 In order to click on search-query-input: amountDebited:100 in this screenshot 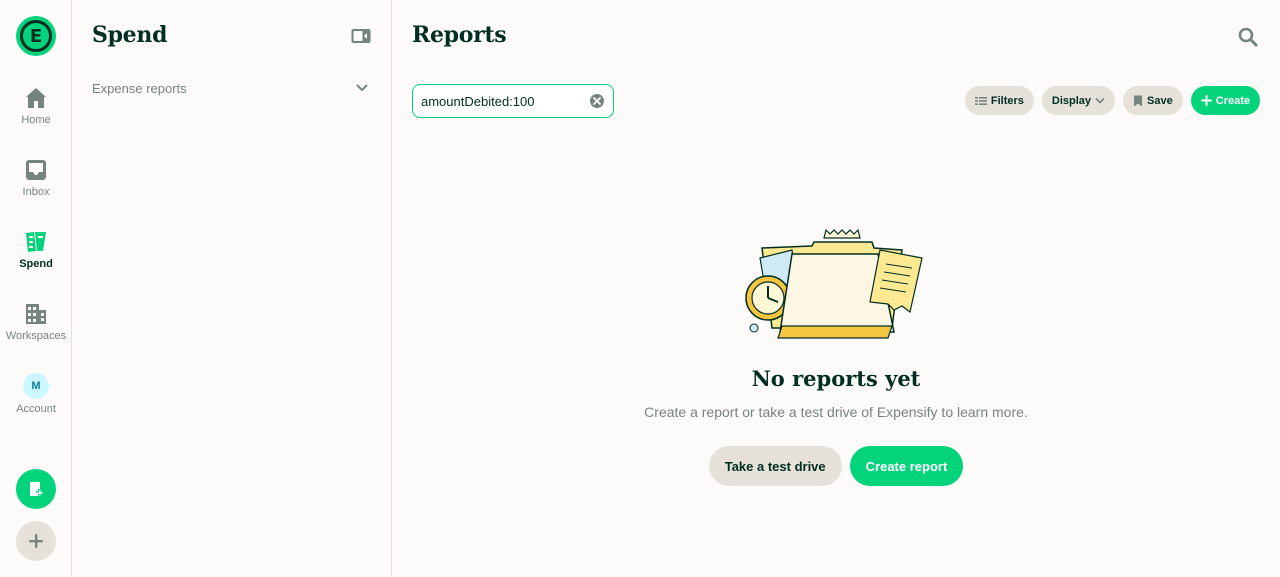, I will do `click(513, 101)`.